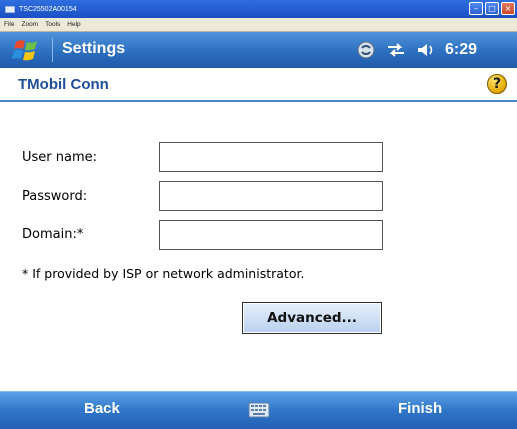 The width and height of the screenshot is (517, 429). I want to click on password-field, so click(271, 196).